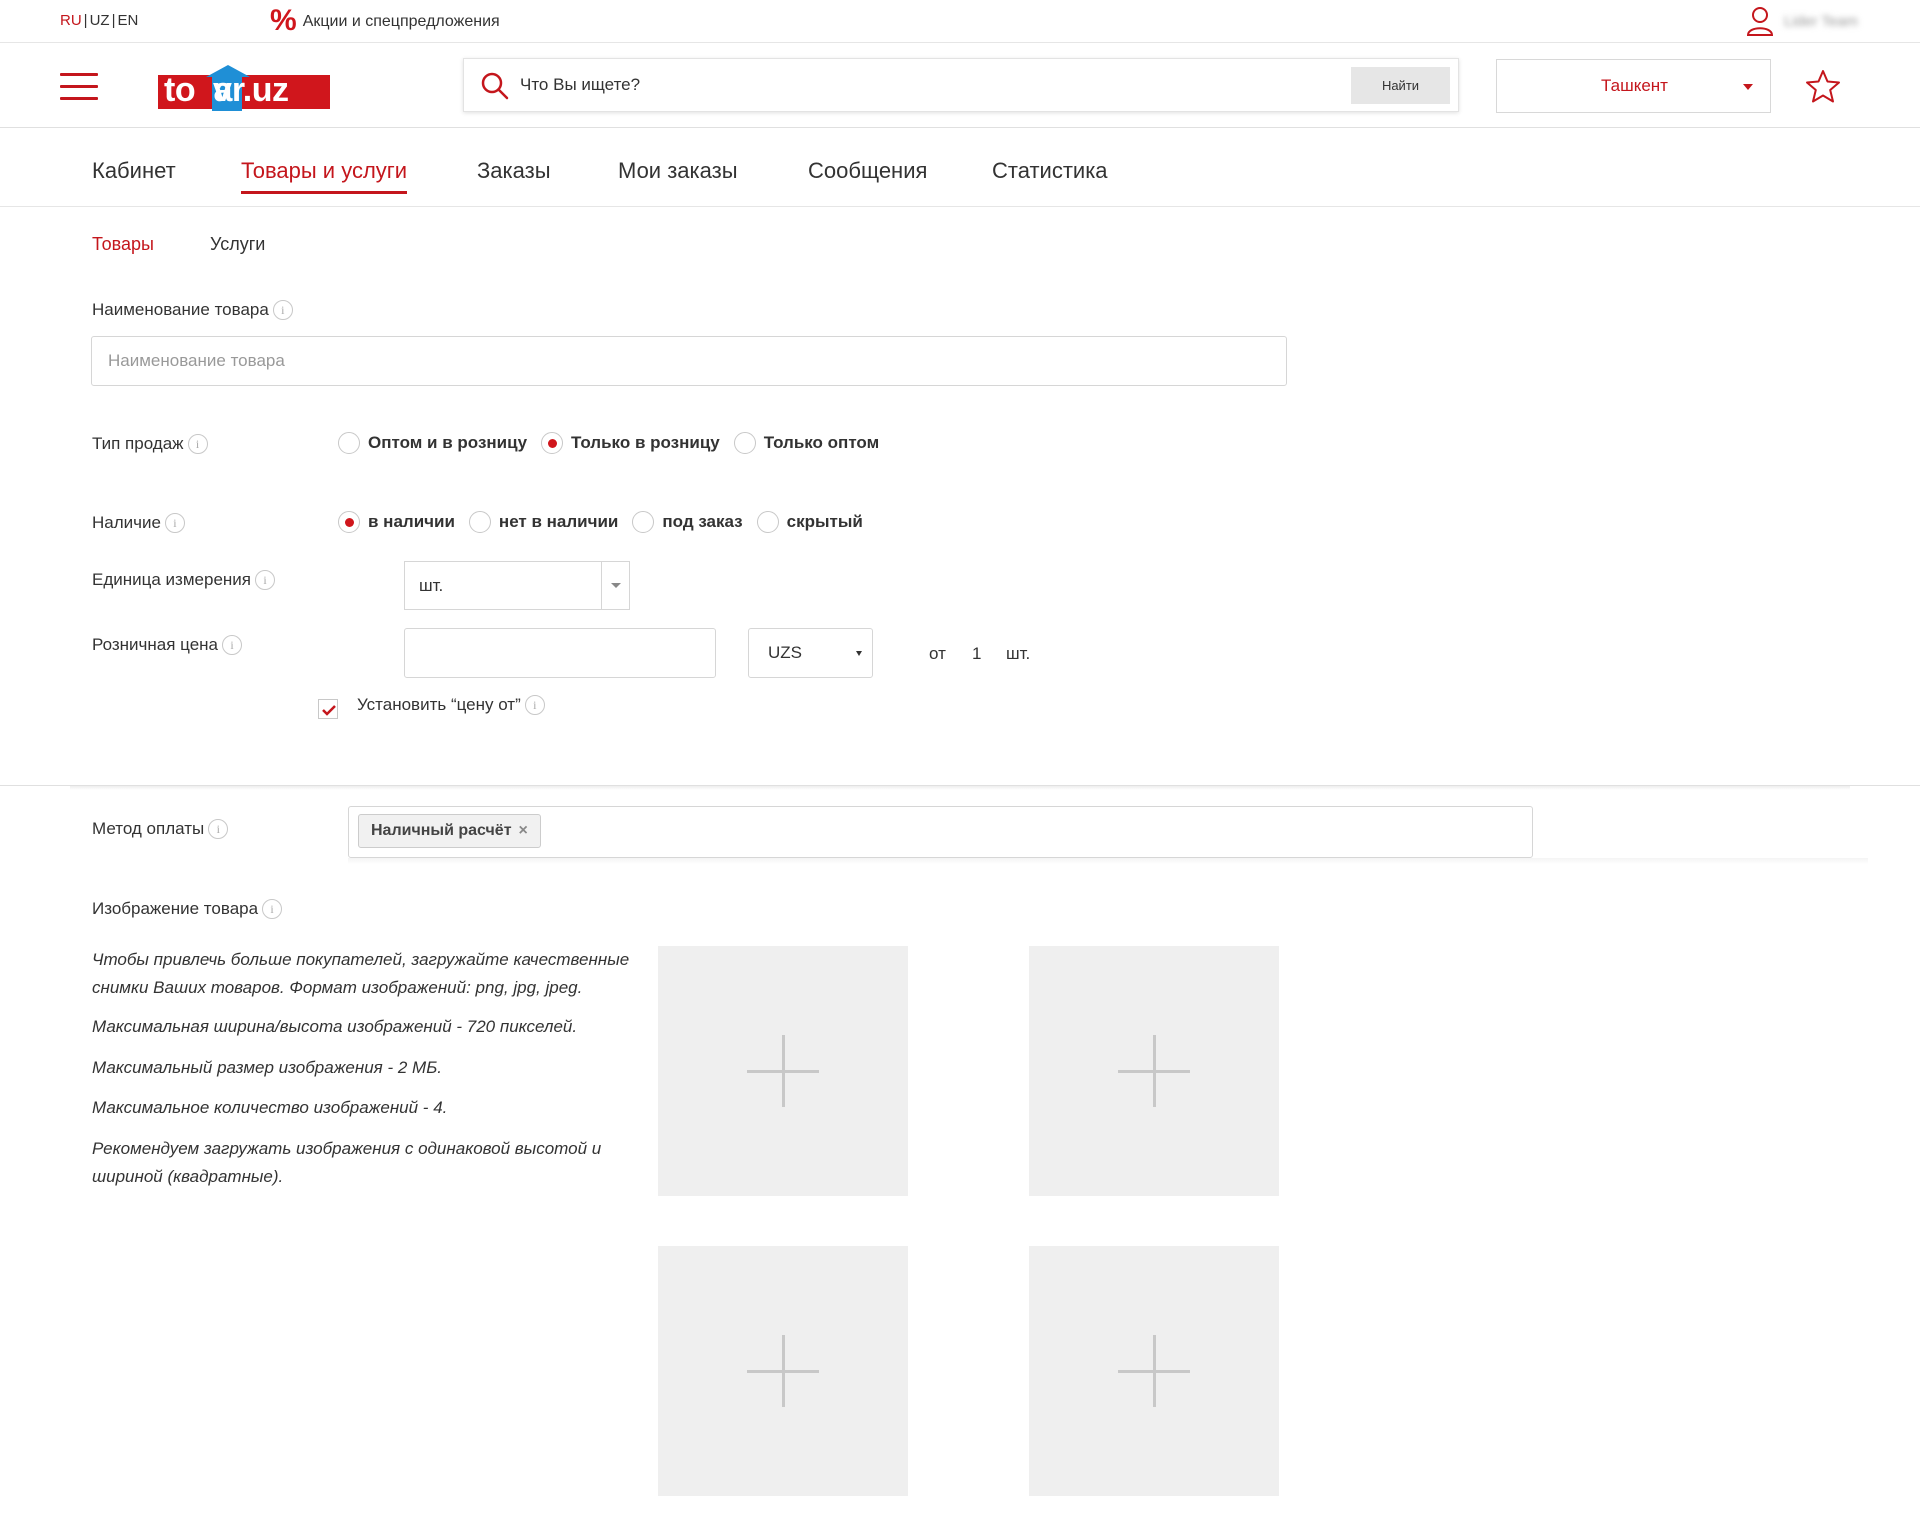 The height and width of the screenshot is (1521, 1920). Describe the element at coordinates (976, 654) in the screenshot. I see `min-quantity: 1` at that location.